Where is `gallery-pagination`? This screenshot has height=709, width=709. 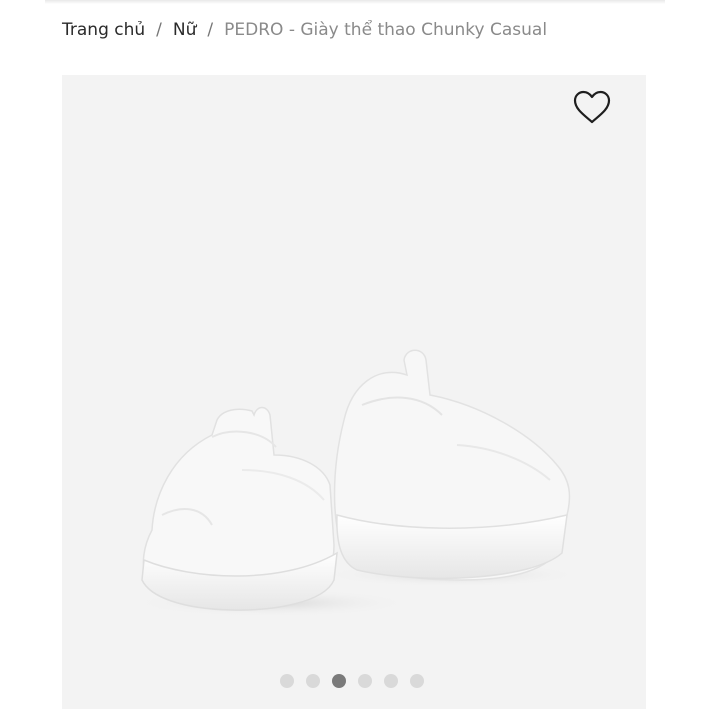
gallery-pagination is located at coordinates (352, 681).